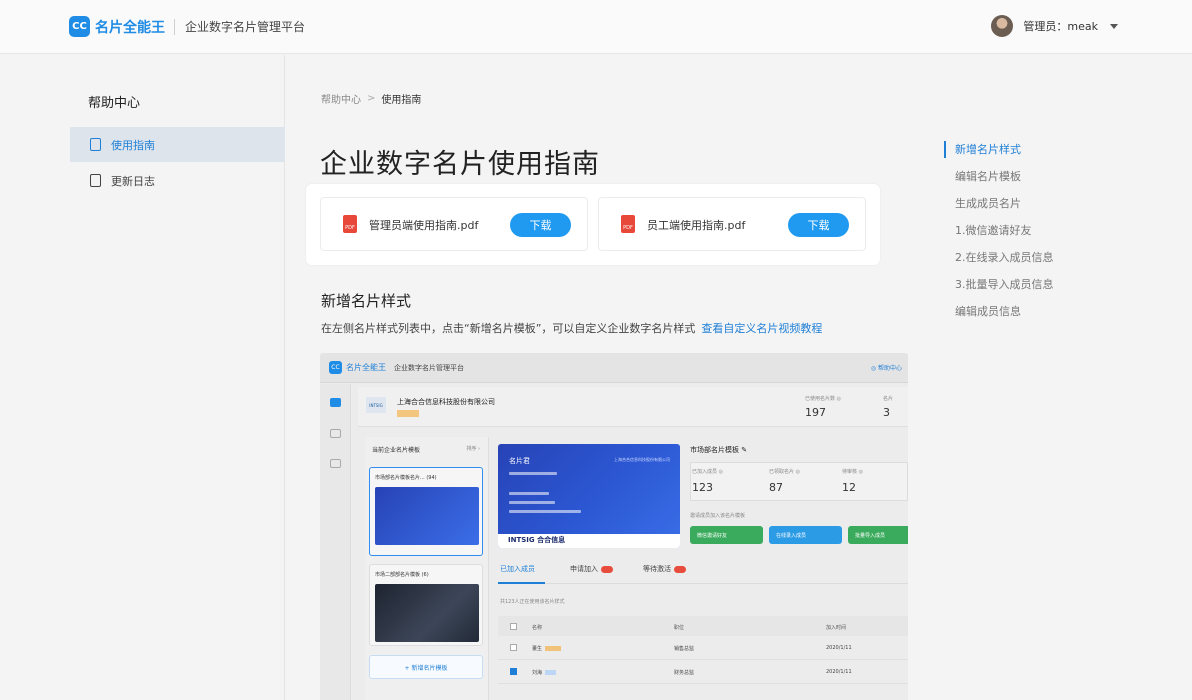 The image size is (1192, 700). I want to click on toc-item: 1.微信邀请好友, so click(1000, 234).